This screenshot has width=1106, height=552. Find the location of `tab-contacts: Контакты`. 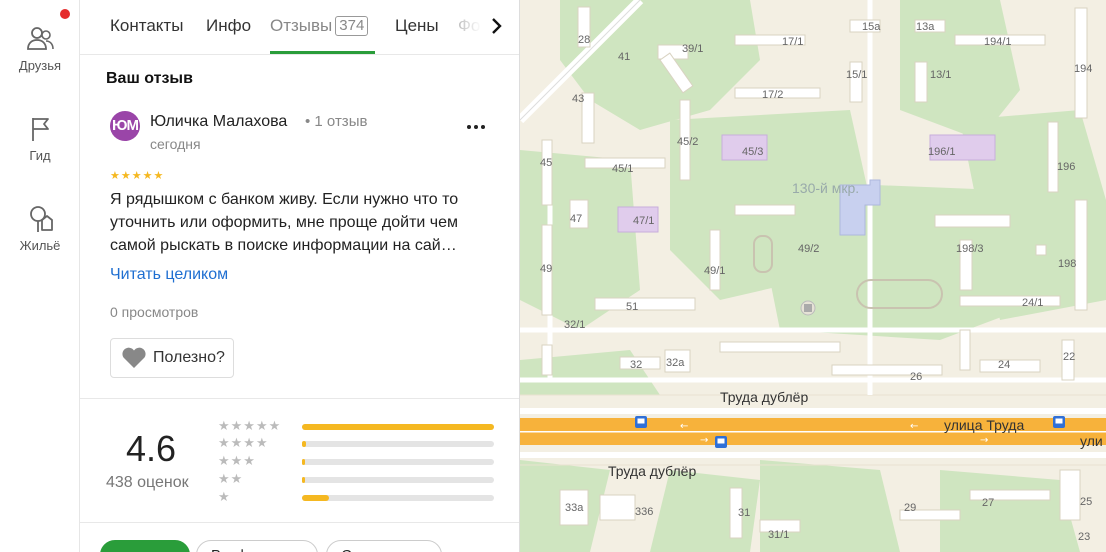

tab-contacts: Контакты is located at coordinates (146, 26).